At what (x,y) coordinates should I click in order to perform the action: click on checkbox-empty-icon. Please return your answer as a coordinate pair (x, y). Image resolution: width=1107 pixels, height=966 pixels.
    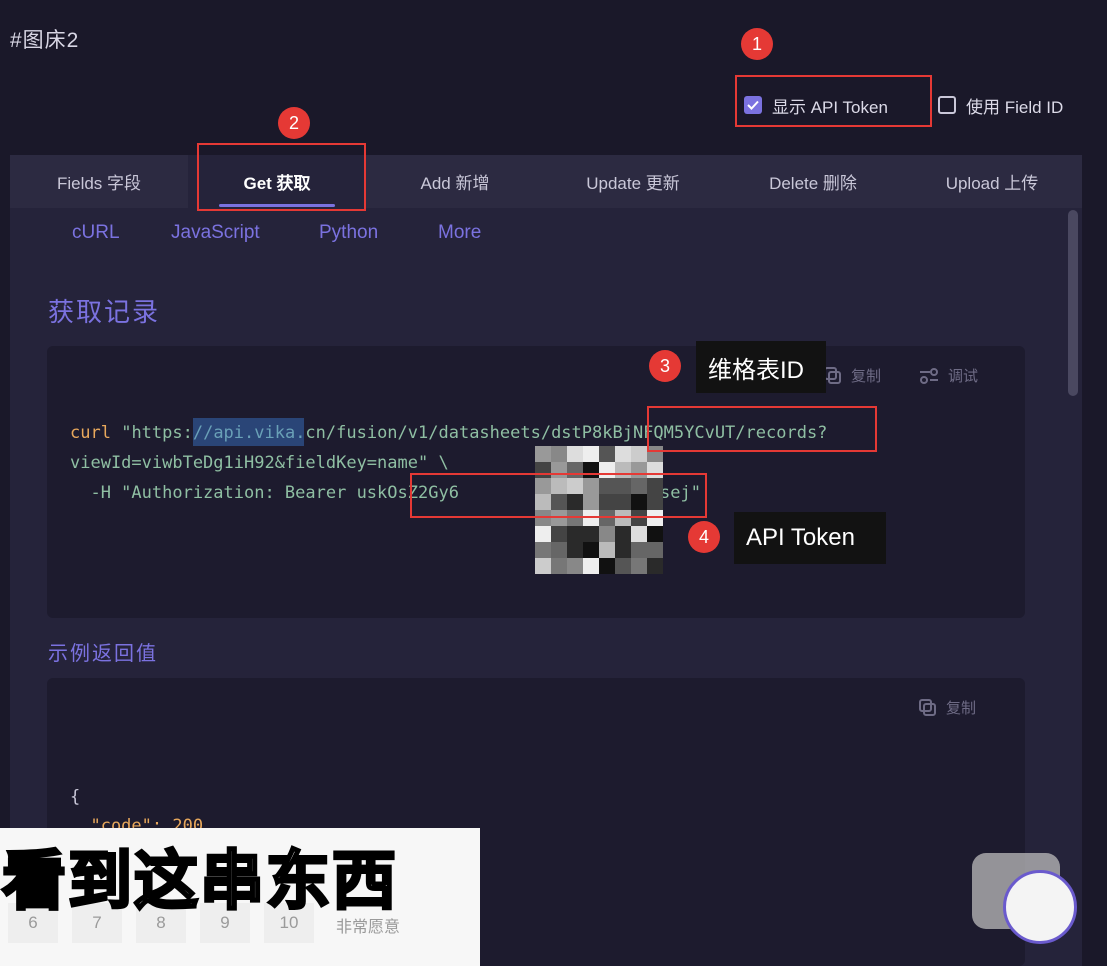
    Looking at the image, I should click on (947, 105).